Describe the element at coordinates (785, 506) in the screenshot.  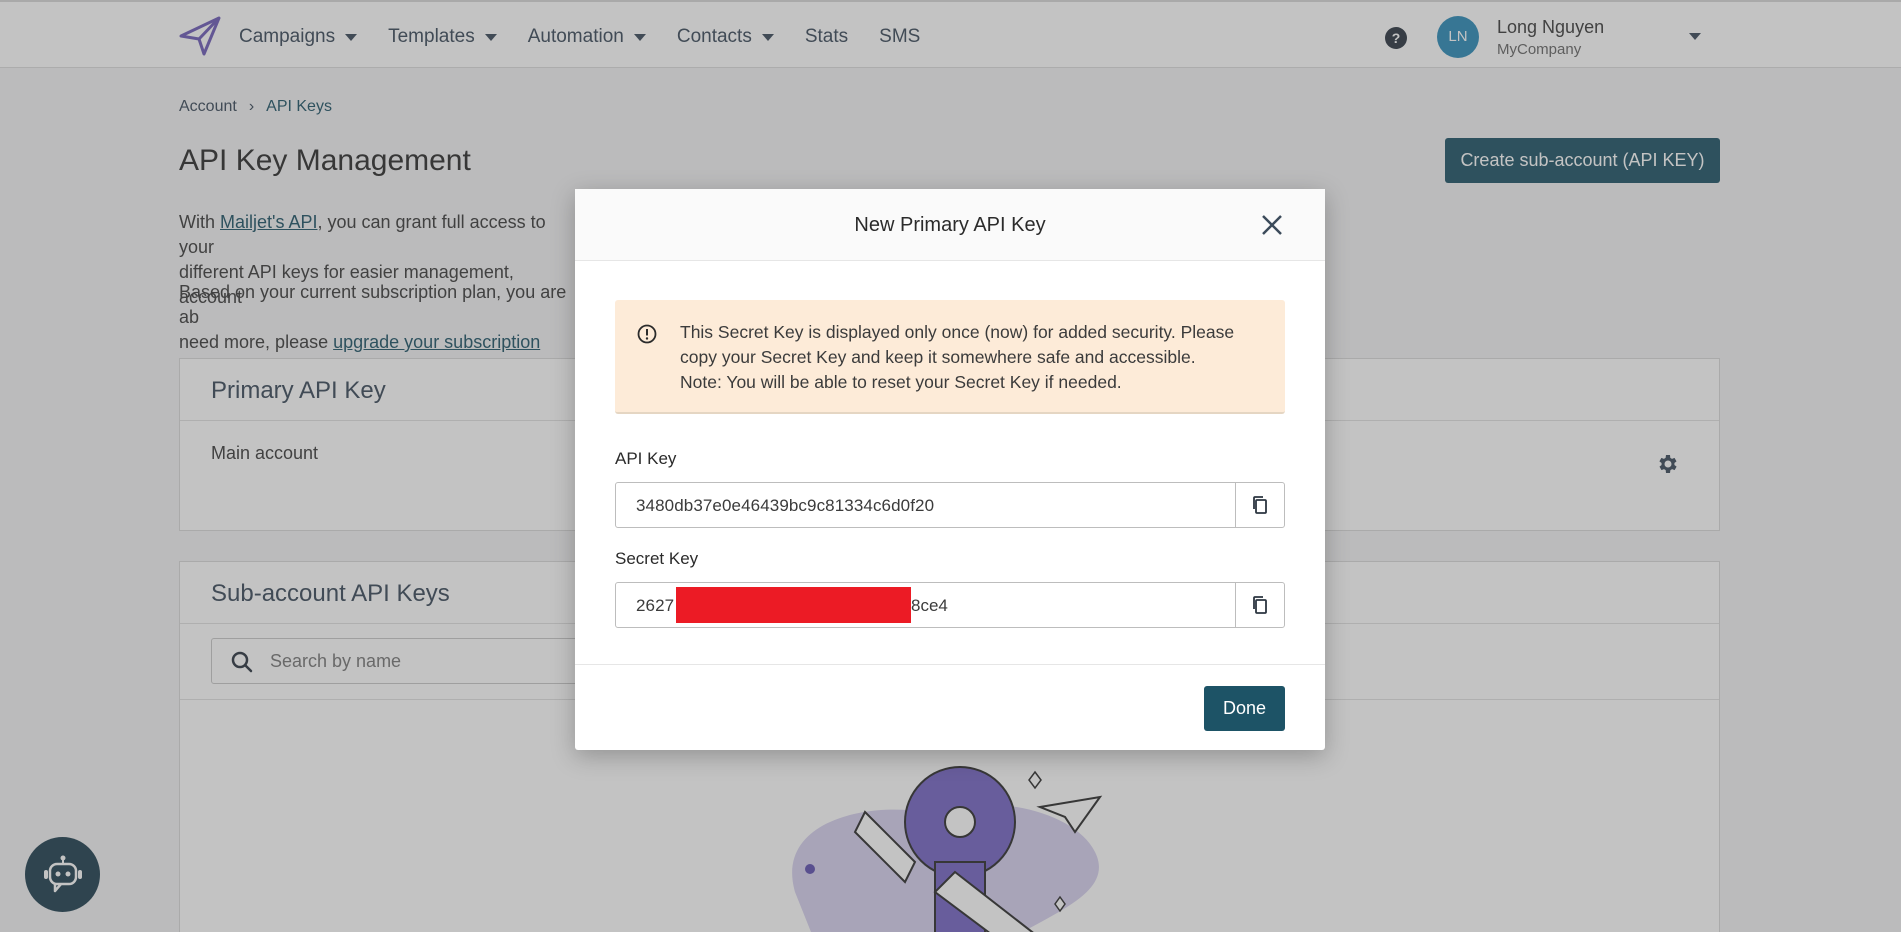
I see `api-key-value: 3480db37e0e46439bc9c81334c6d0f20` at that location.